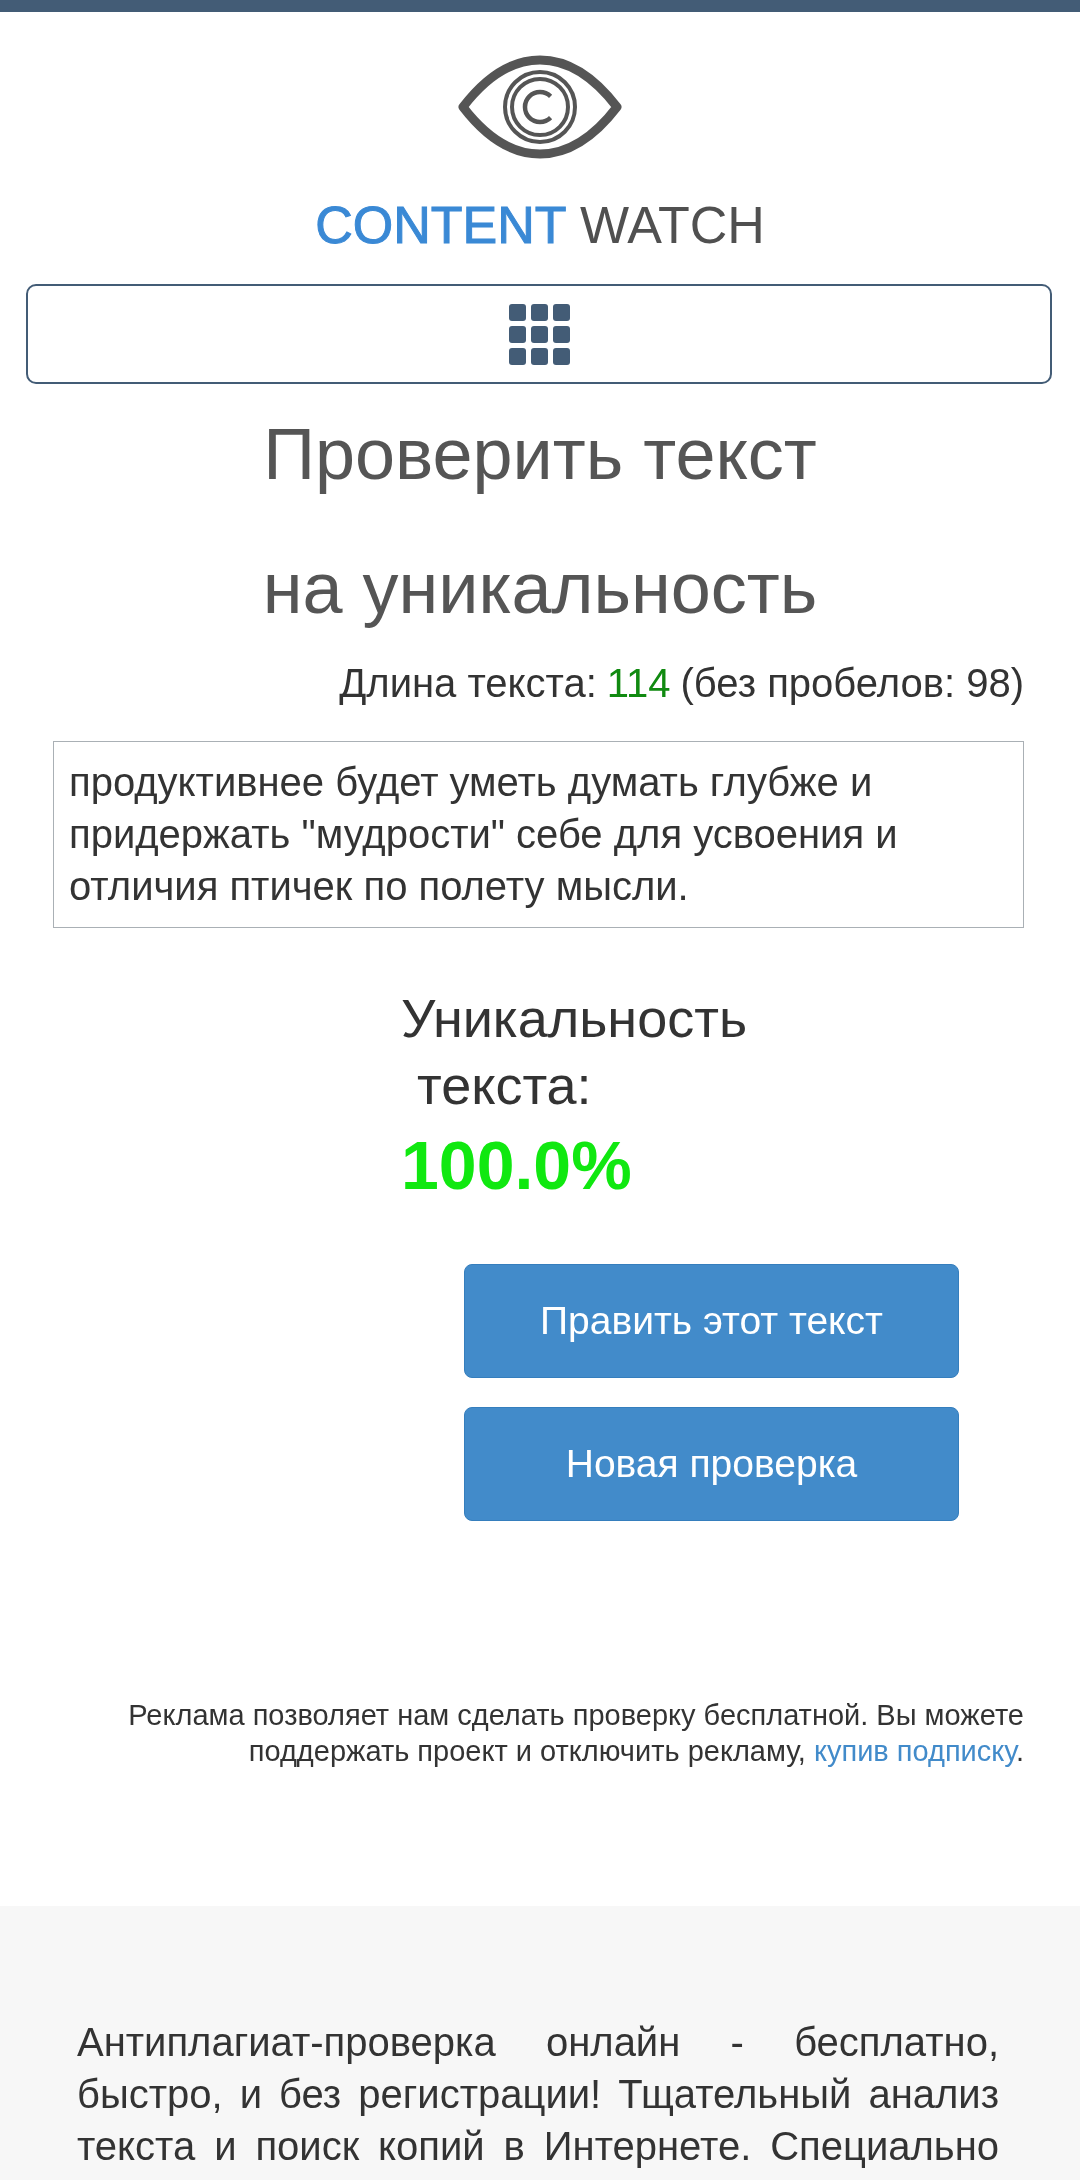 Image resolution: width=1080 pixels, height=2180 pixels. Describe the element at coordinates (468, 683) in the screenshot. I see `text-length-label: Длина текста:` at that location.